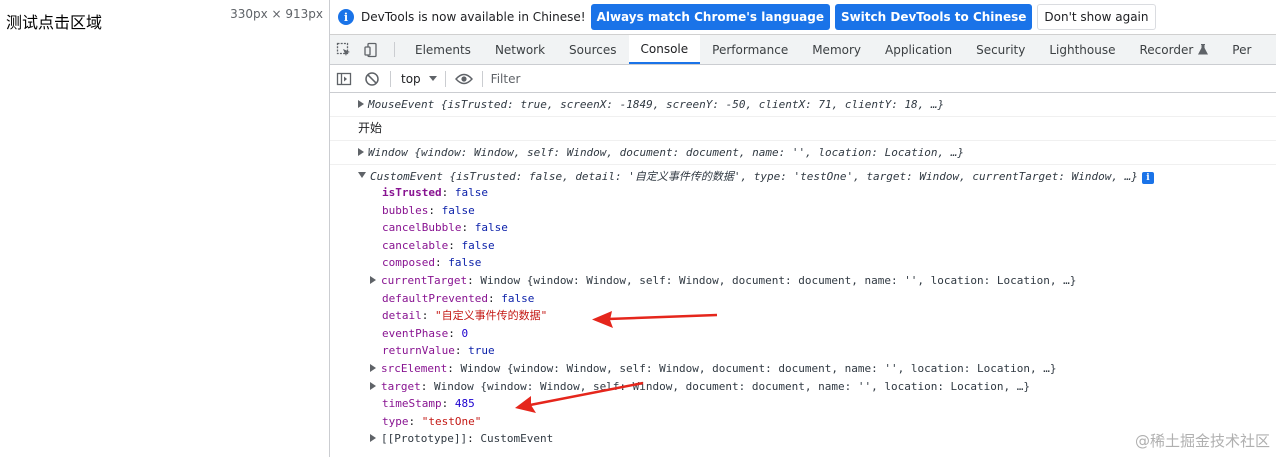 The width and height of the screenshot is (1276, 457). What do you see at coordinates (664, 49) in the screenshot?
I see `tab-console: Console` at bounding box center [664, 49].